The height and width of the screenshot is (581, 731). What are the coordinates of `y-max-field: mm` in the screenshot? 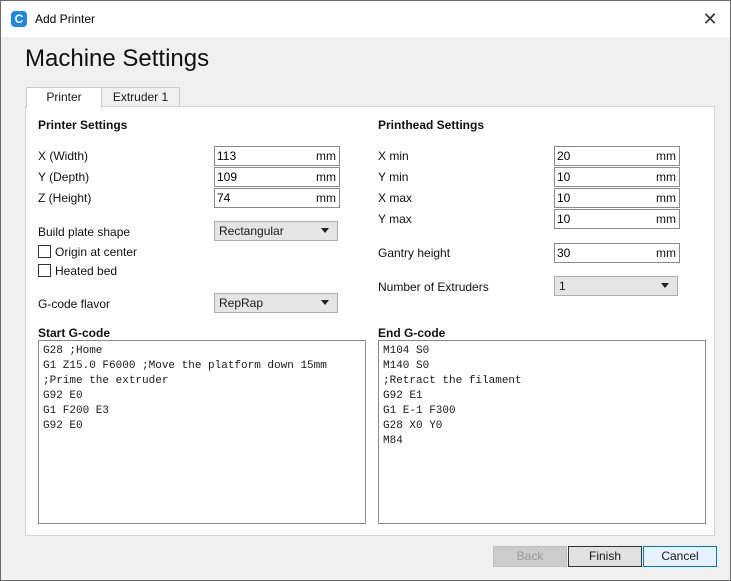 It's located at (617, 219).